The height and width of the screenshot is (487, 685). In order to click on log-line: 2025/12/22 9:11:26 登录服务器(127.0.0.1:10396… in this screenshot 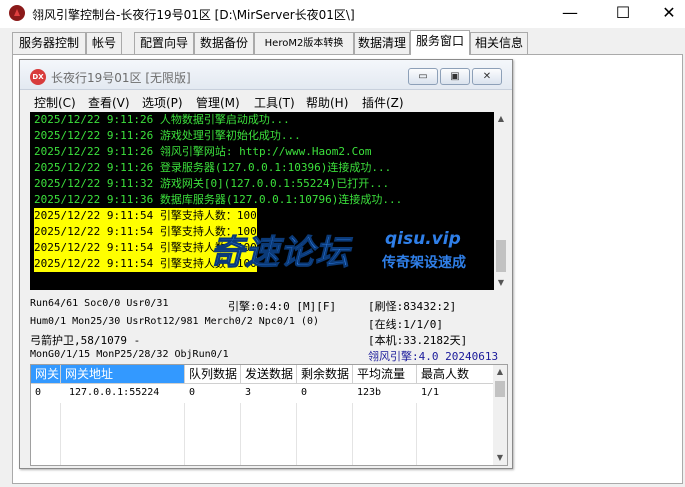, I will do `click(213, 167)`.